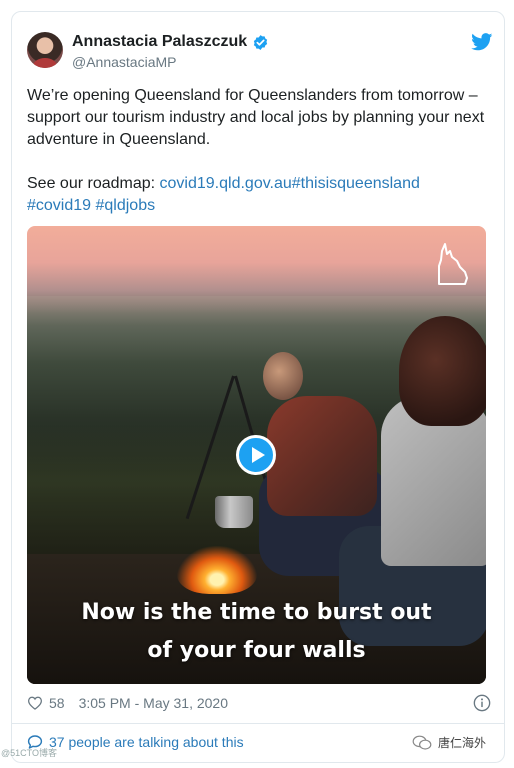 The height and width of the screenshot is (768, 514). What do you see at coordinates (119, 139) in the screenshot?
I see `tweet-text-line: adventure in Queensland.` at bounding box center [119, 139].